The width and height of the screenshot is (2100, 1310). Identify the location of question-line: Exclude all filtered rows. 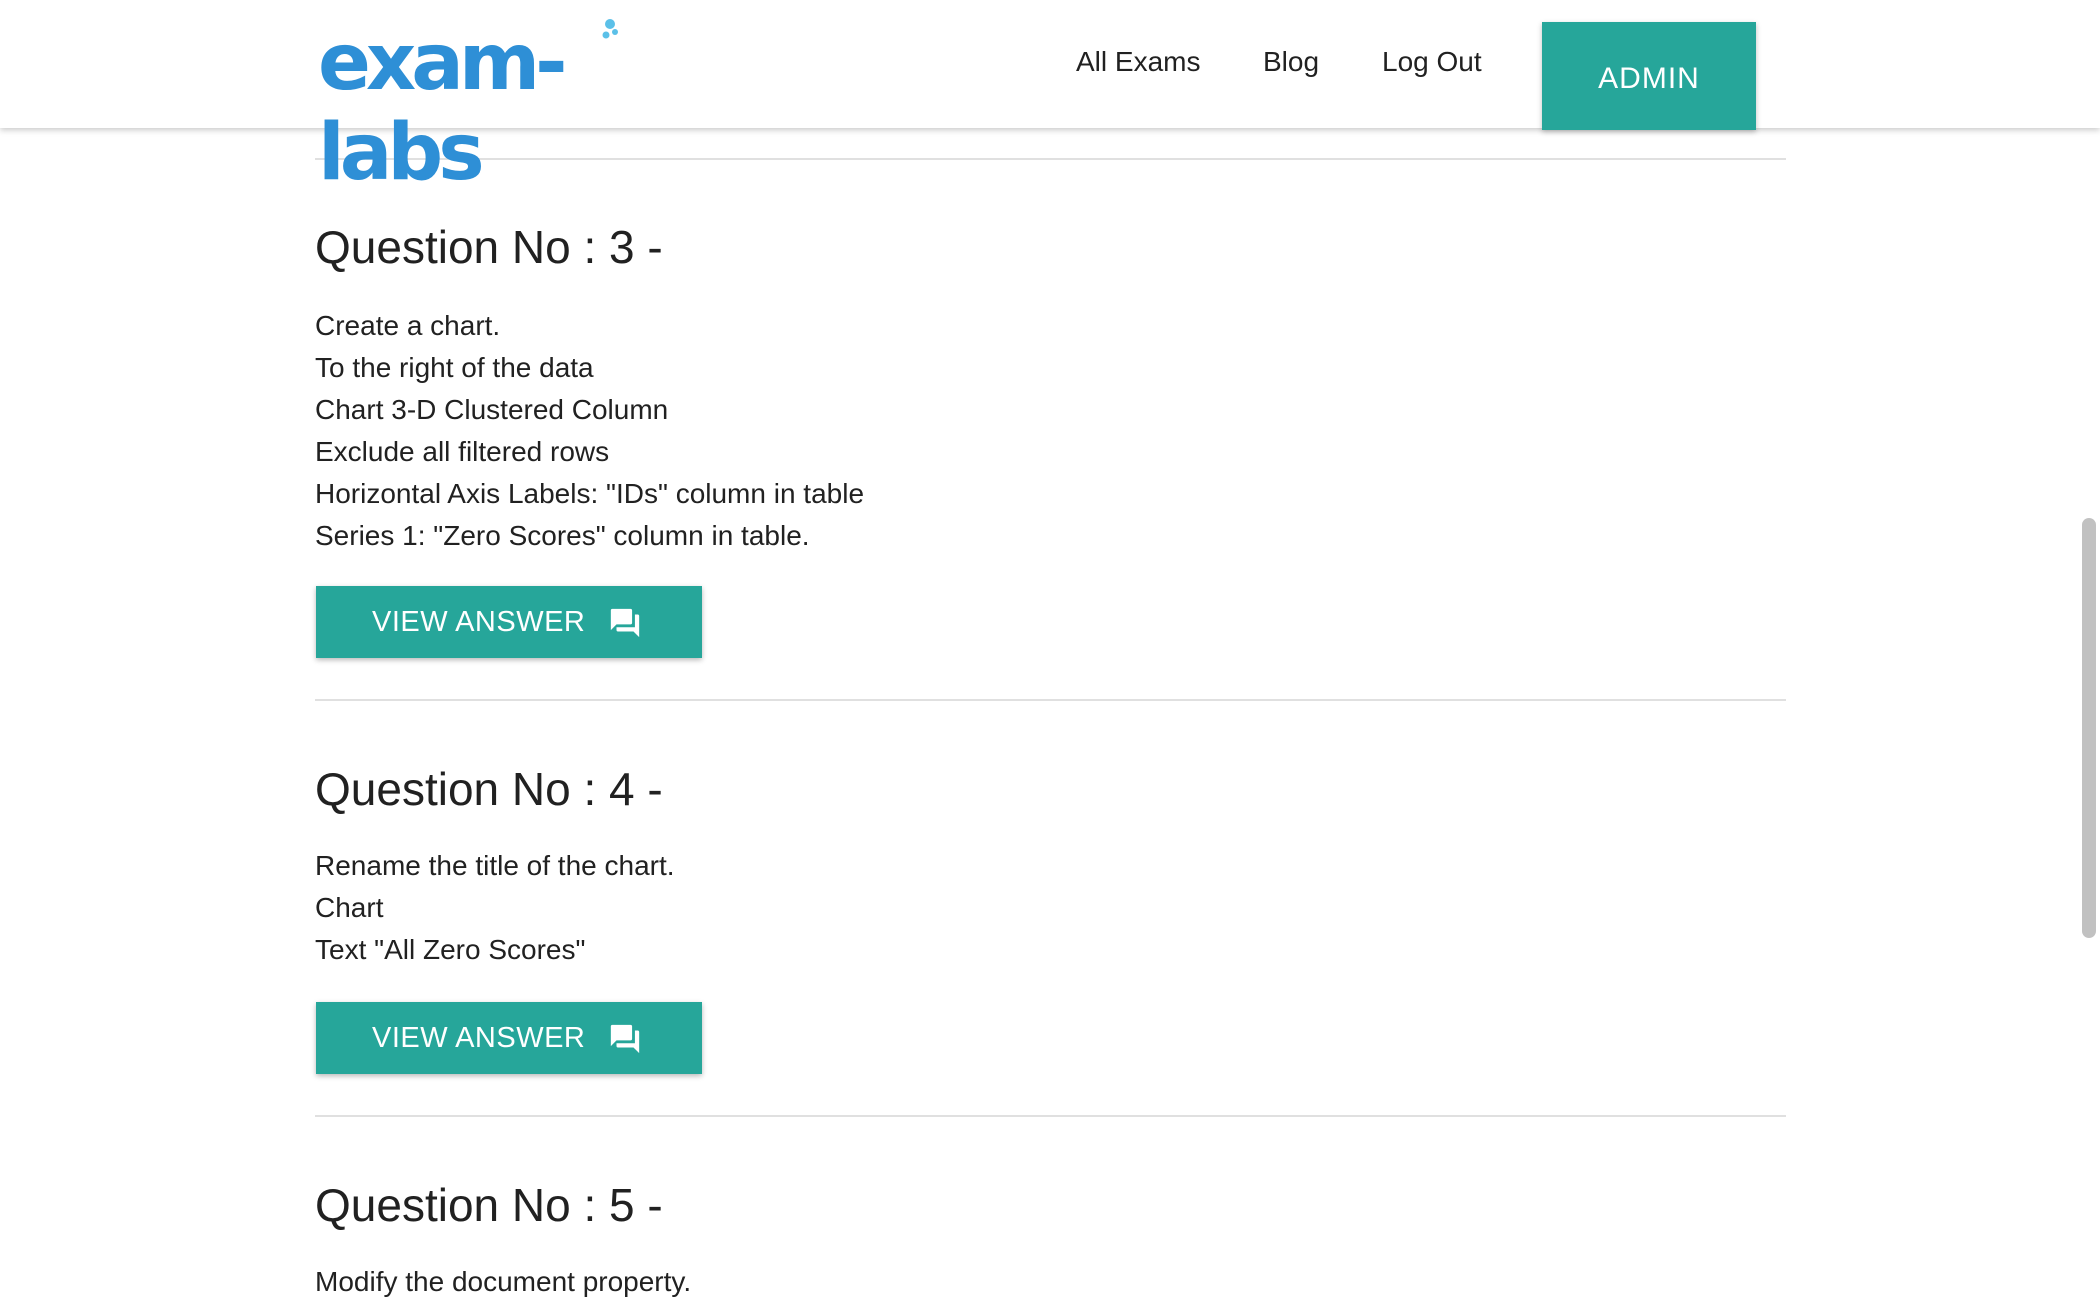
(462, 451).